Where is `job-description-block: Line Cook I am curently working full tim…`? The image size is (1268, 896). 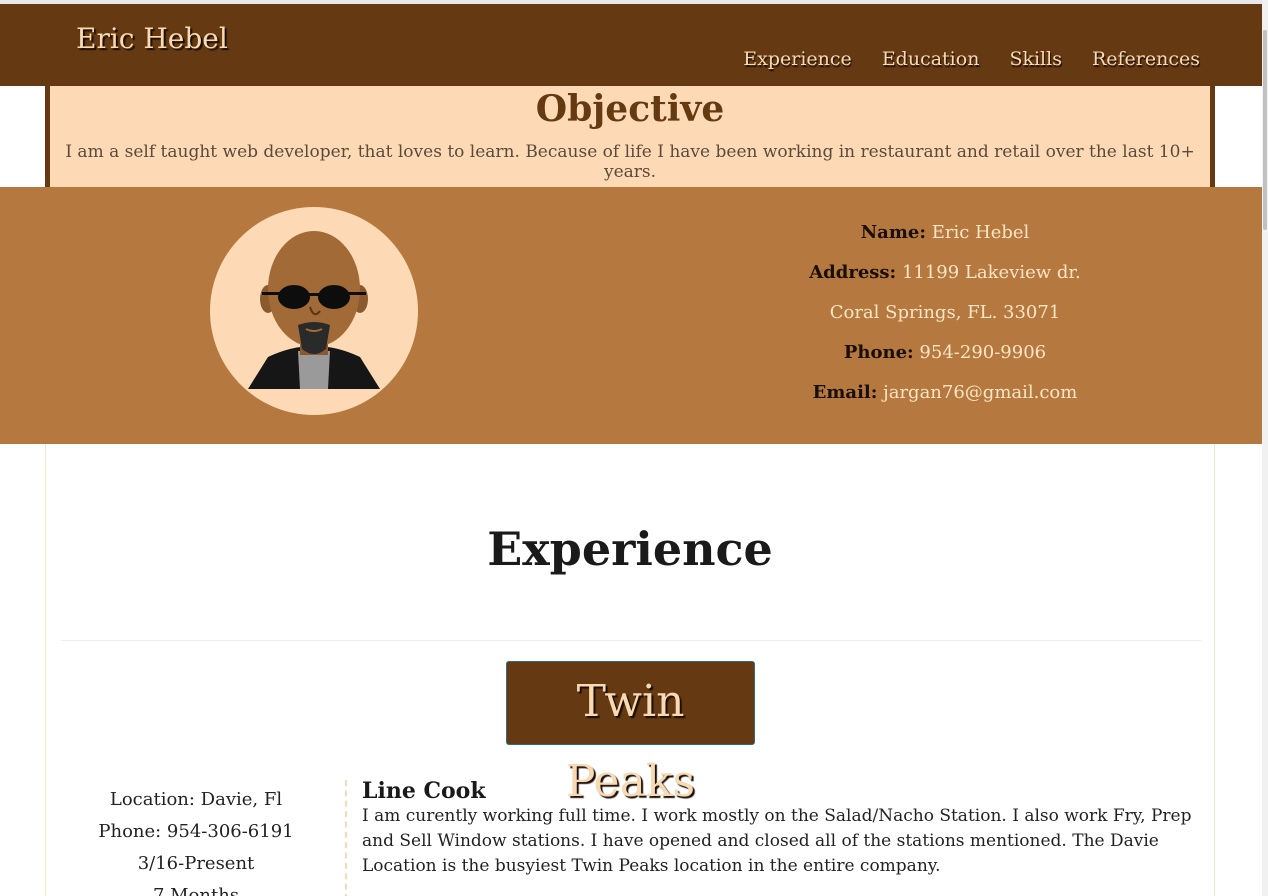 job-description-block: Line Cook I am curently working full tim… is located at coordinates (777, 828).